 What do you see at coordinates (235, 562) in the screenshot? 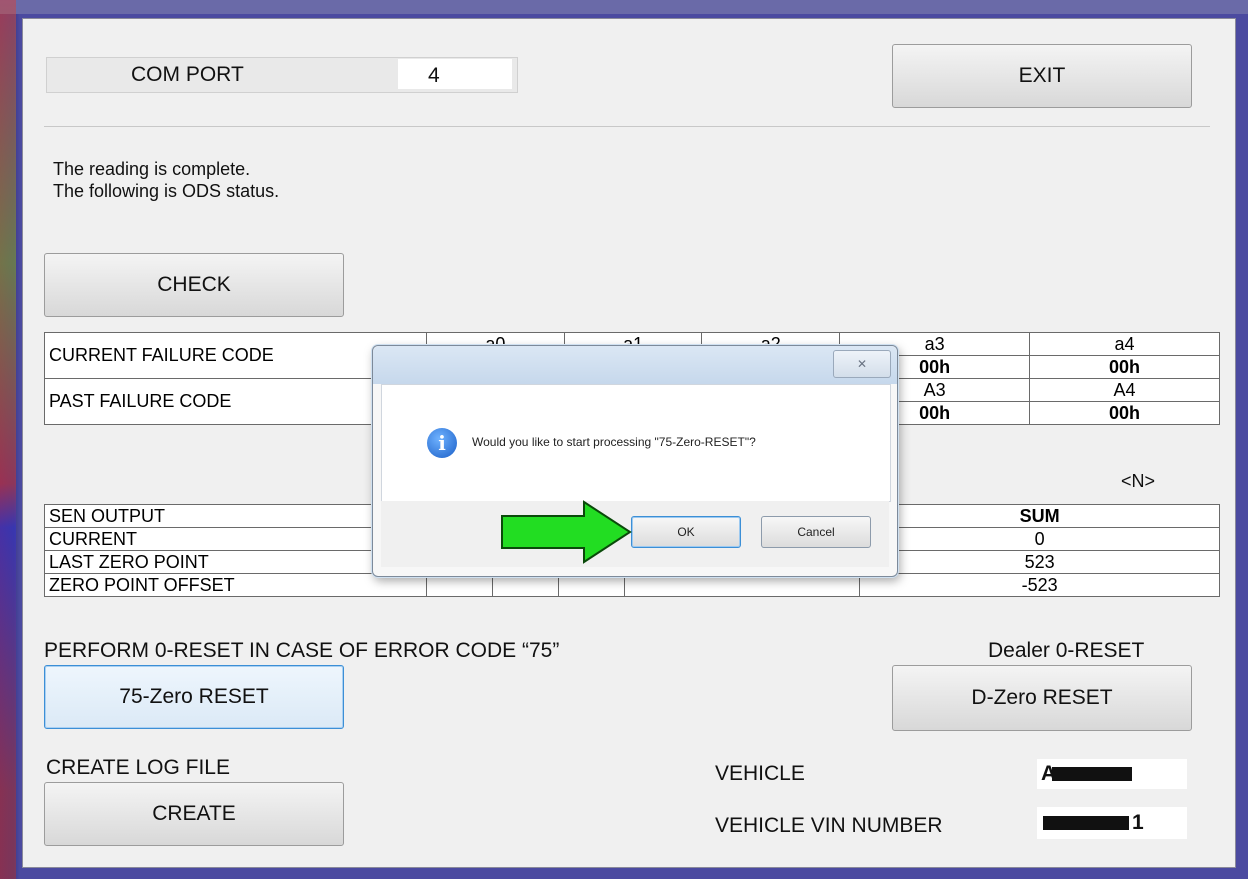
I see `last-zero-point-label: LAST ZERO POINT` at bounding box center [235, 562].